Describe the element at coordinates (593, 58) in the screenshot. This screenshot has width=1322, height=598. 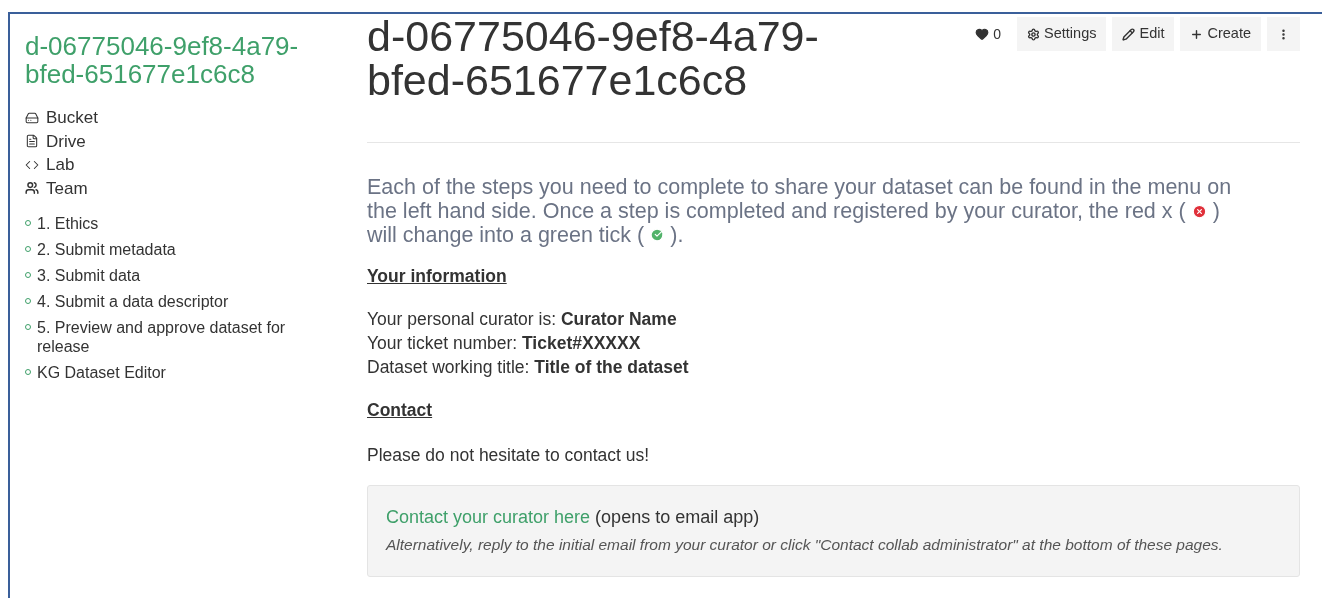
I see `page-title: d-06775046-9ef8-4a79-bfed-651677e1c6c8` at that location.